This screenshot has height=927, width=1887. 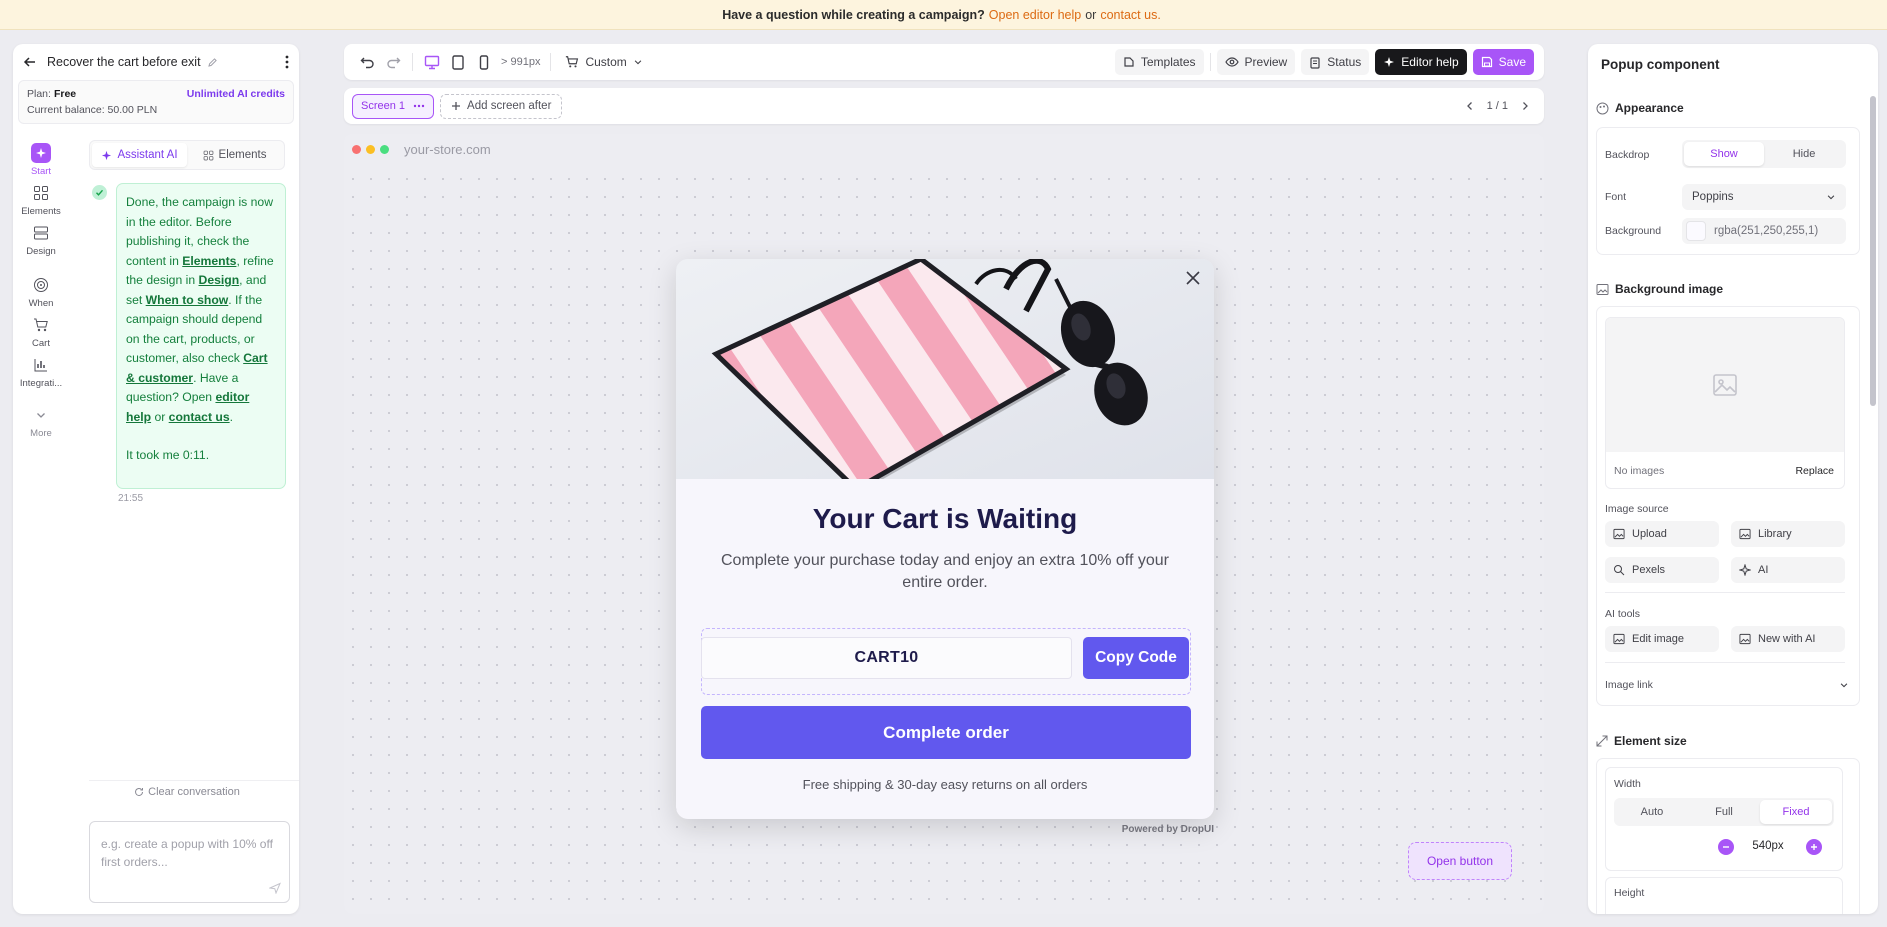 I want to click on templates-label: Templates, so click(x=1168, y=62).